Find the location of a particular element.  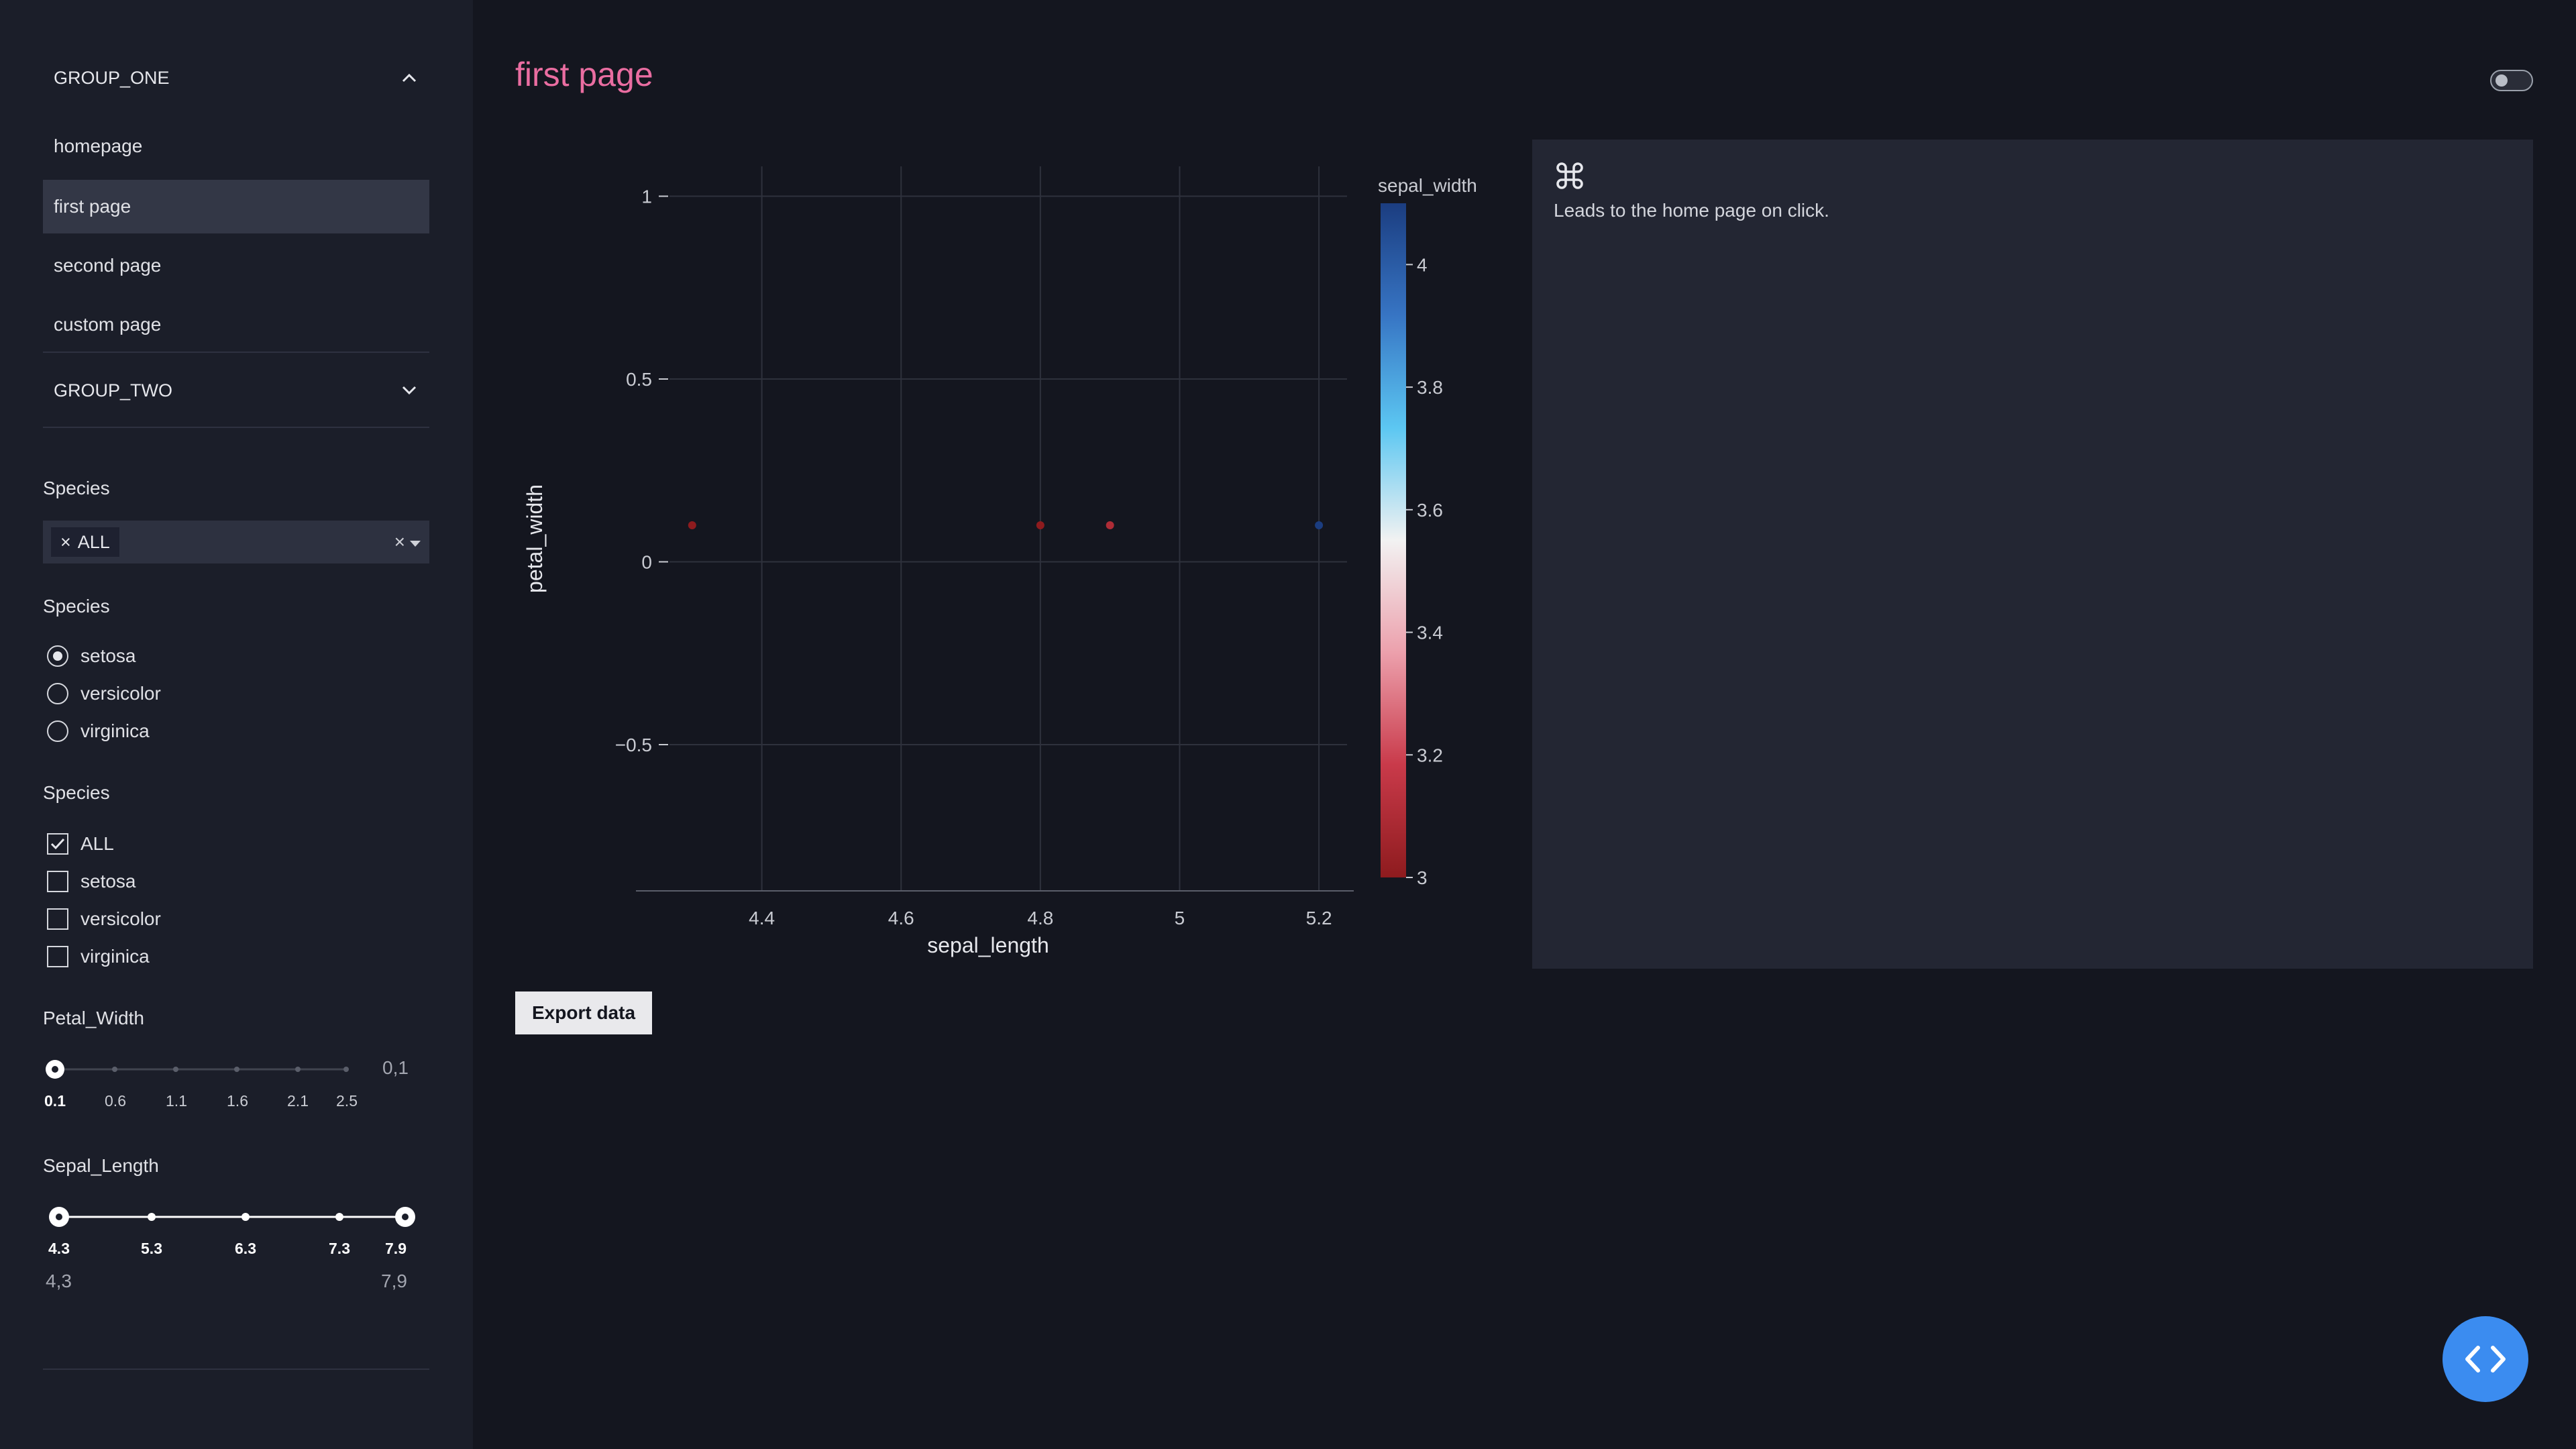

check-icon is located at coordinates (57, 844).